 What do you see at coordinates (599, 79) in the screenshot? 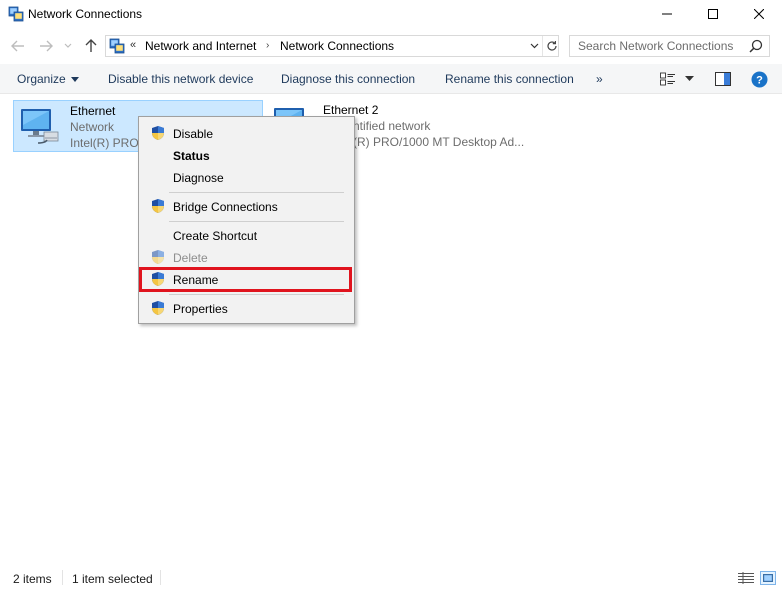
I see `more-commands-button: »` at bounding box center [599, 79].